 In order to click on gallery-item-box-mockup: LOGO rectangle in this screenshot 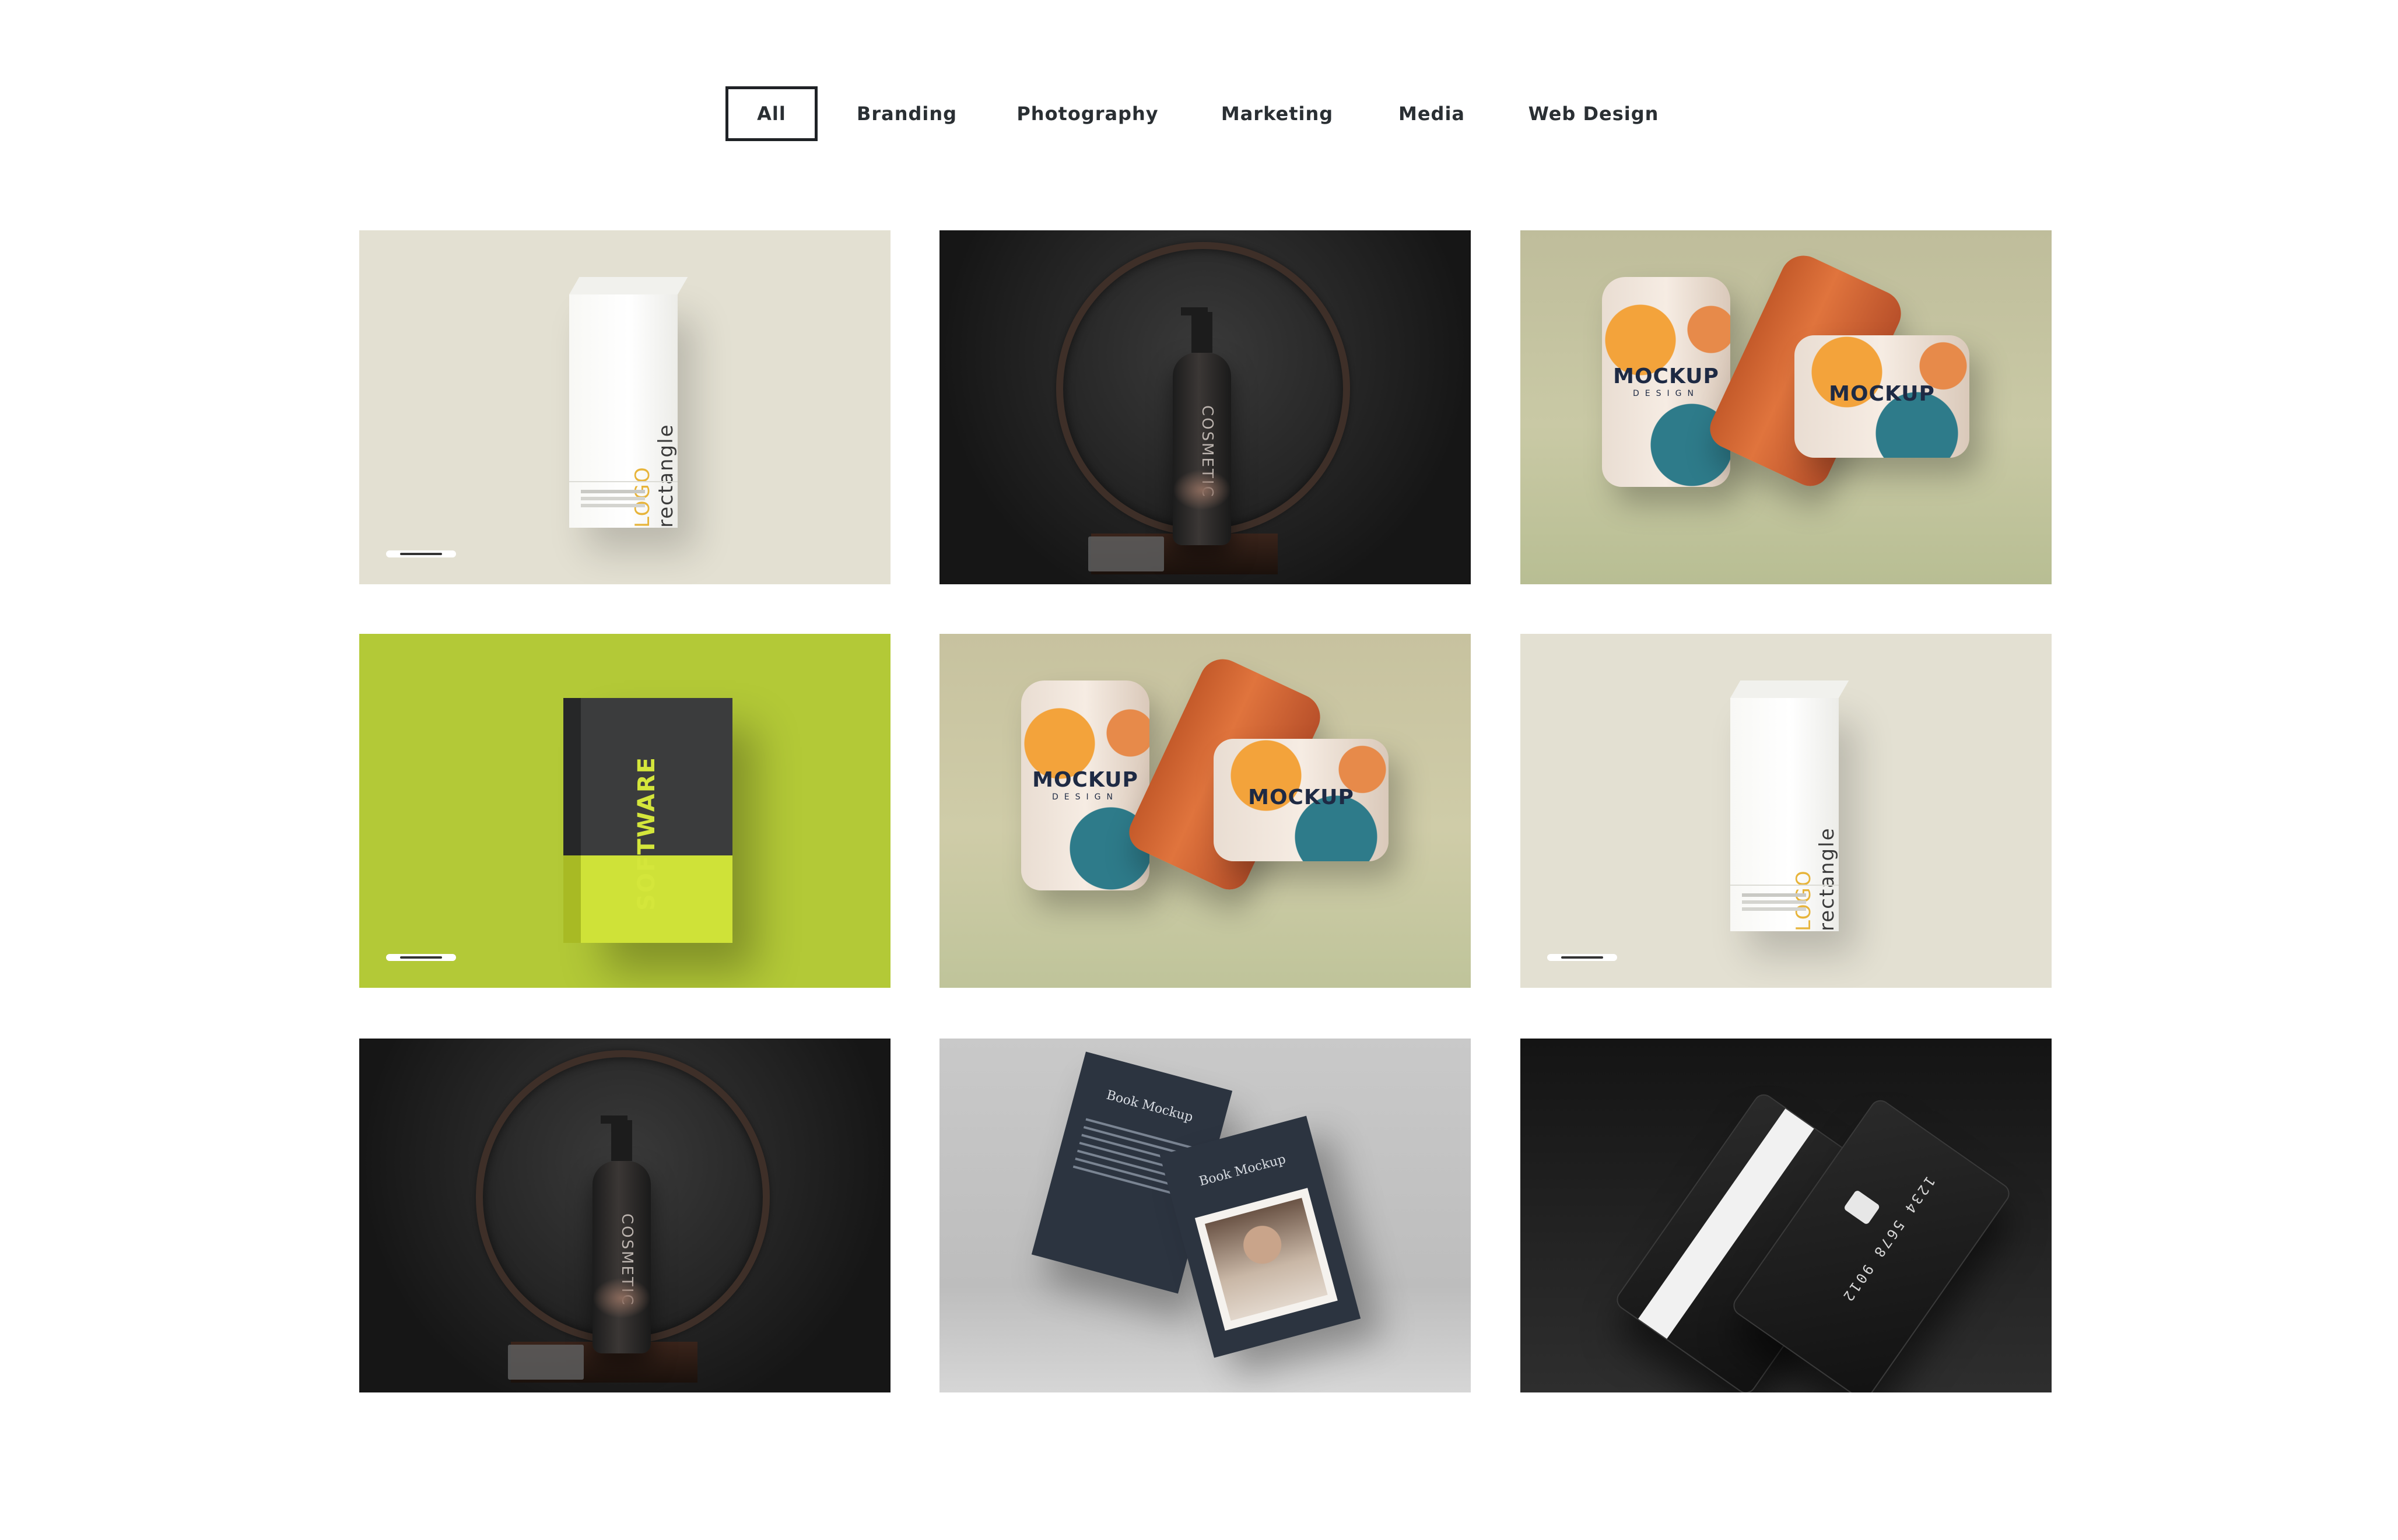, I will do `click(625, 407)`.